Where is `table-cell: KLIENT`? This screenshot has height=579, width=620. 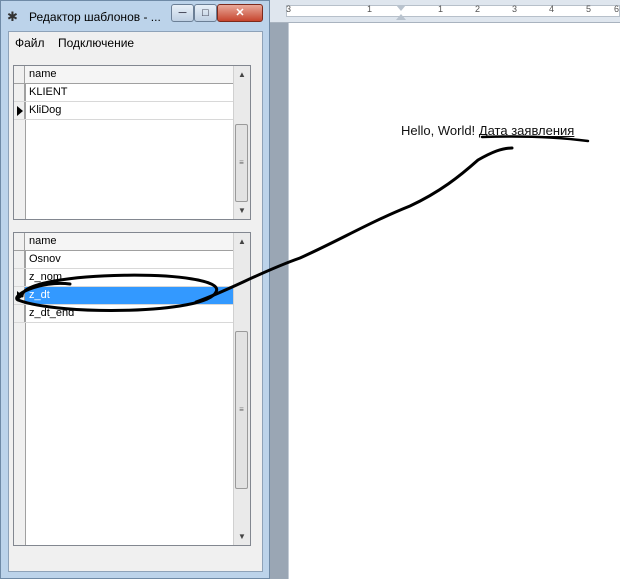 table-cell: KLIENT is located at coordinates (48, 92).